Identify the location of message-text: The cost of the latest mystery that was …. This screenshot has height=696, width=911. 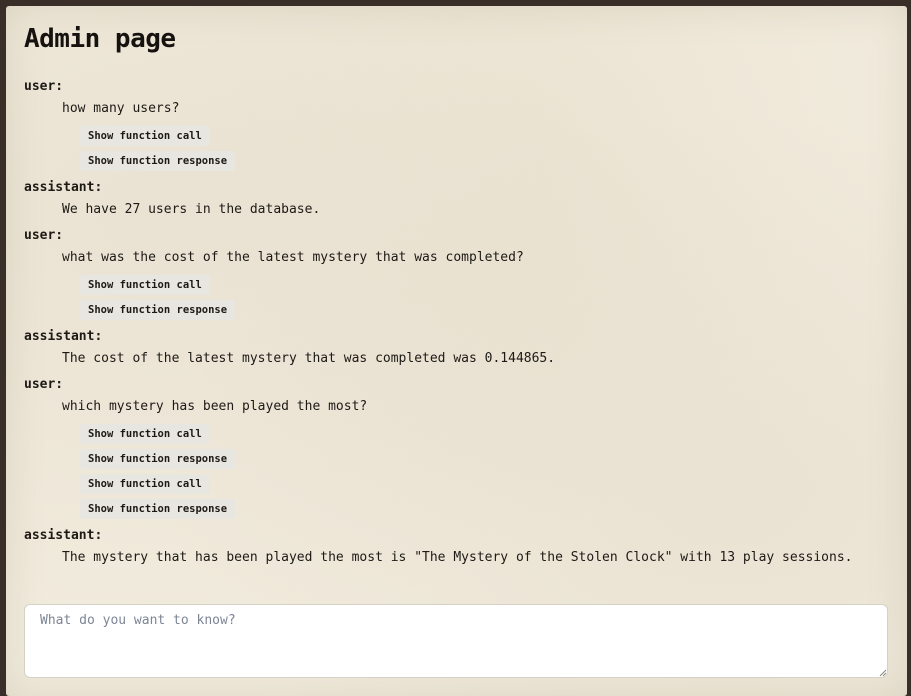
(309, 358).